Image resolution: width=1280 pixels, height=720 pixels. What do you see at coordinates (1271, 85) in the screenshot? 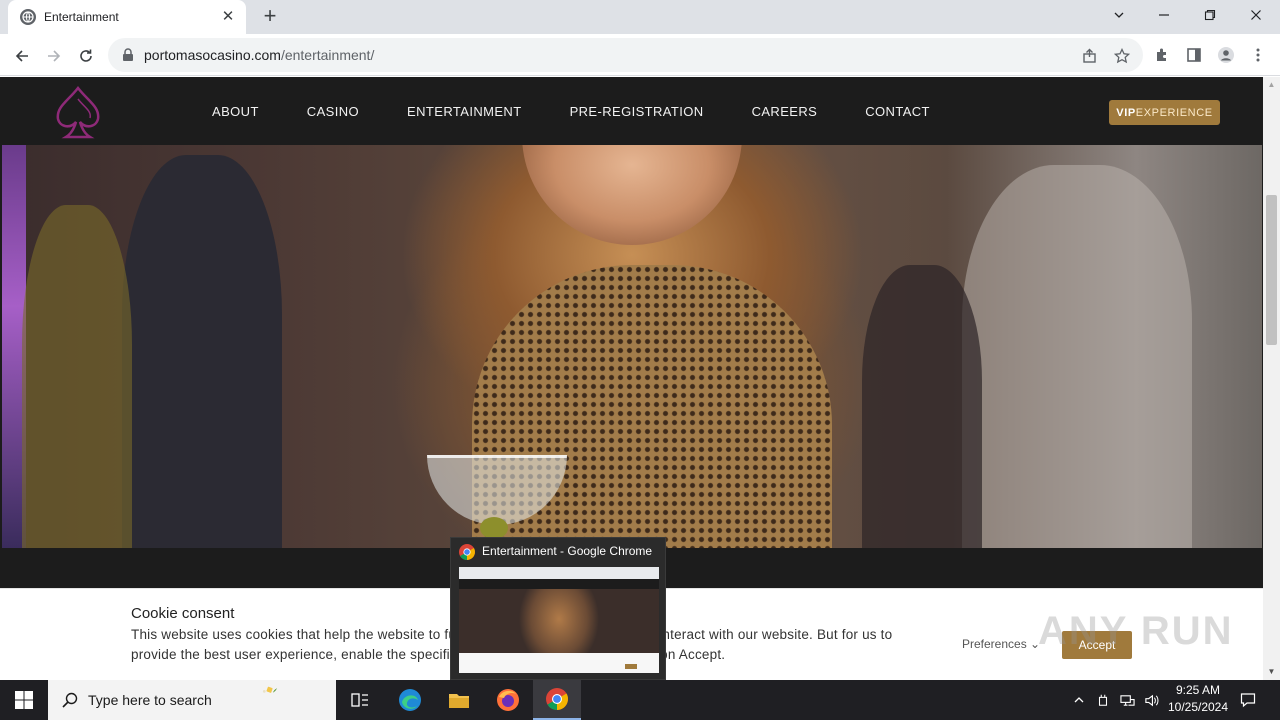
I see `scroll-up-arrow-icon: ▲` at bounding box center [1271, 85].